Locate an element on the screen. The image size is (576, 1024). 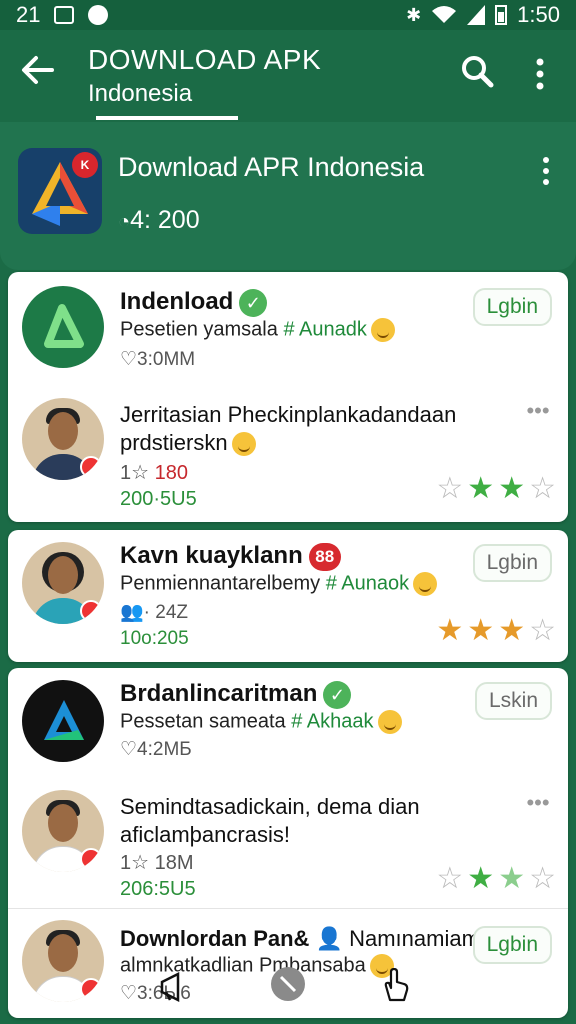
item-name-secondary: Namınamiam, is located at coordinates (418, 938).